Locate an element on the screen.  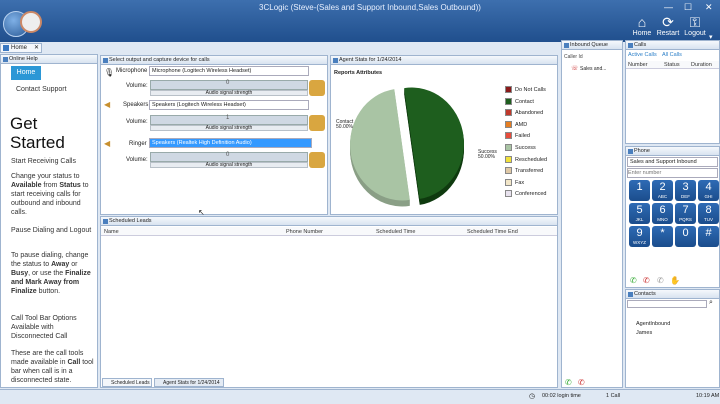
microphone-label: Microphone is located at coordinates (132, 71).